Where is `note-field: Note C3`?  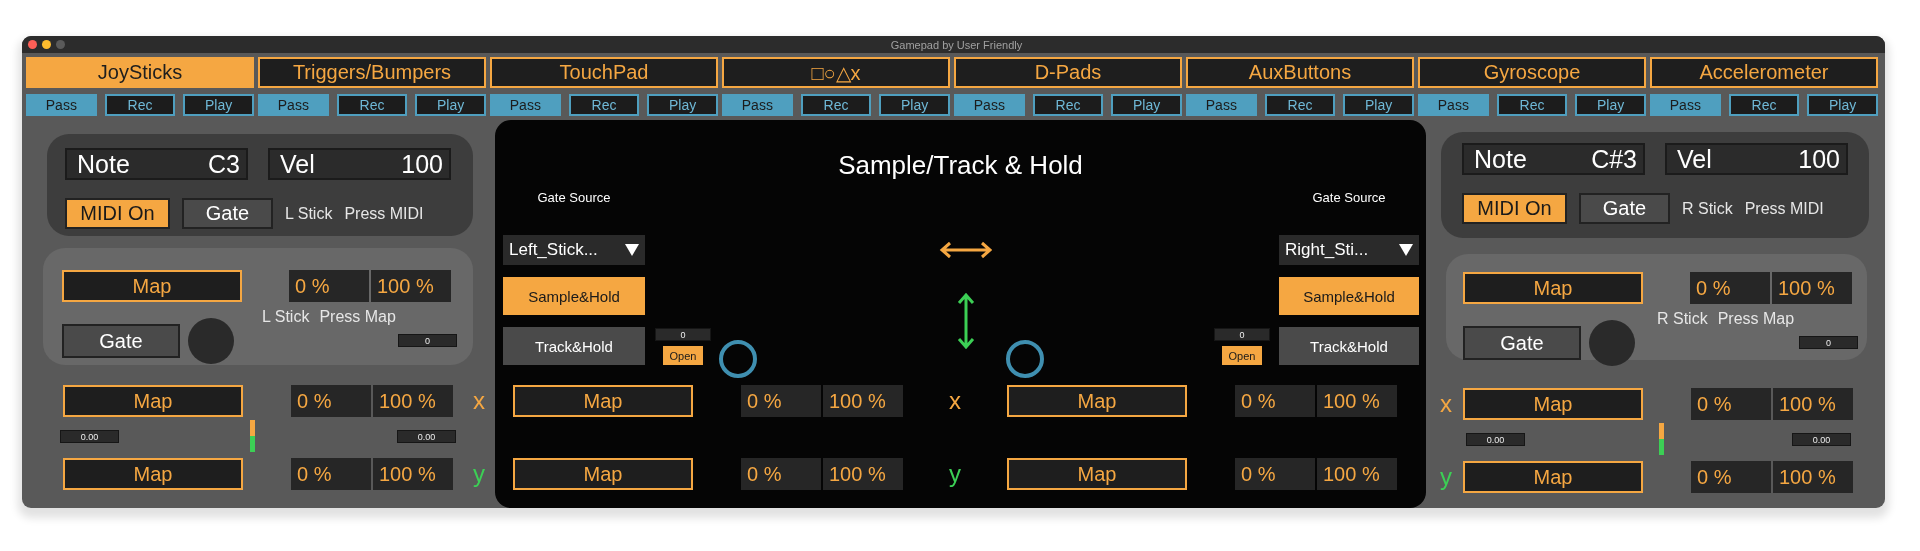
note-field: Note C3 is located at coordinates (156, 164).